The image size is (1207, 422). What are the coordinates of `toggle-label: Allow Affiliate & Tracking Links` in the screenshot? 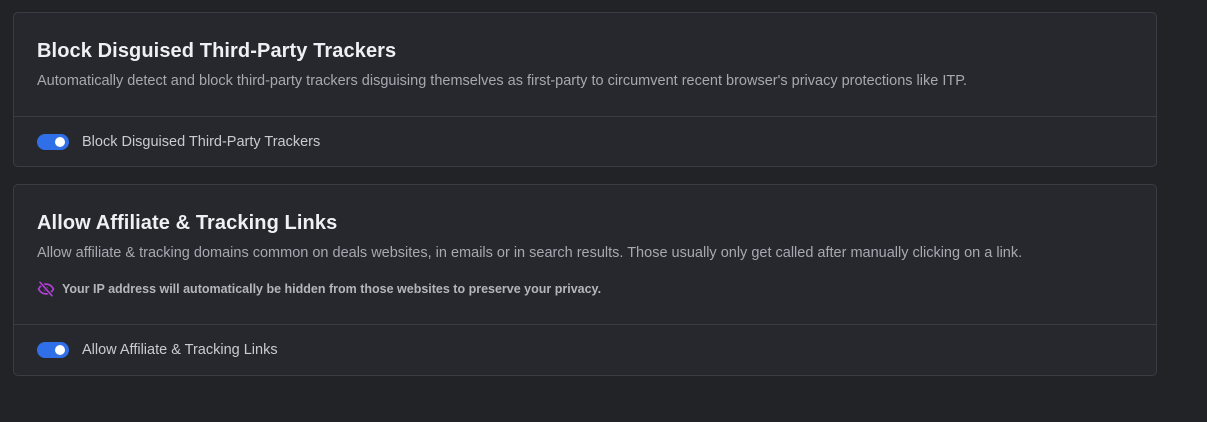 It's located at (180, 350).